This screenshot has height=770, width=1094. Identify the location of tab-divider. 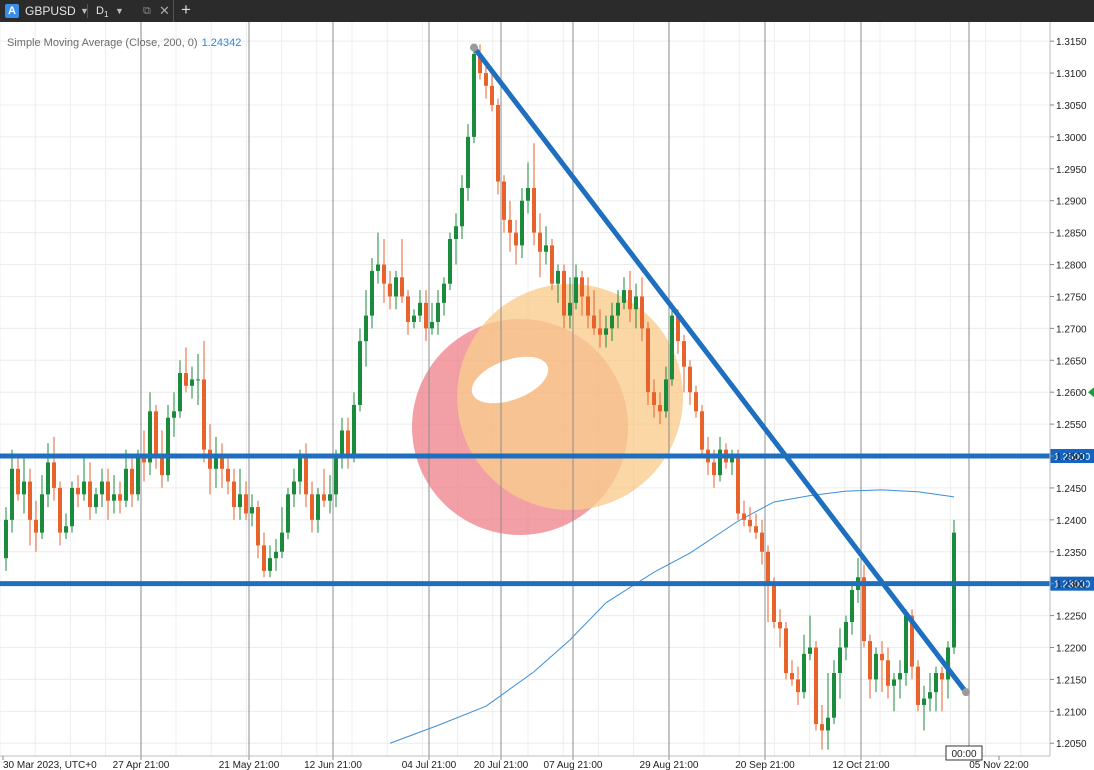
(173, 11).